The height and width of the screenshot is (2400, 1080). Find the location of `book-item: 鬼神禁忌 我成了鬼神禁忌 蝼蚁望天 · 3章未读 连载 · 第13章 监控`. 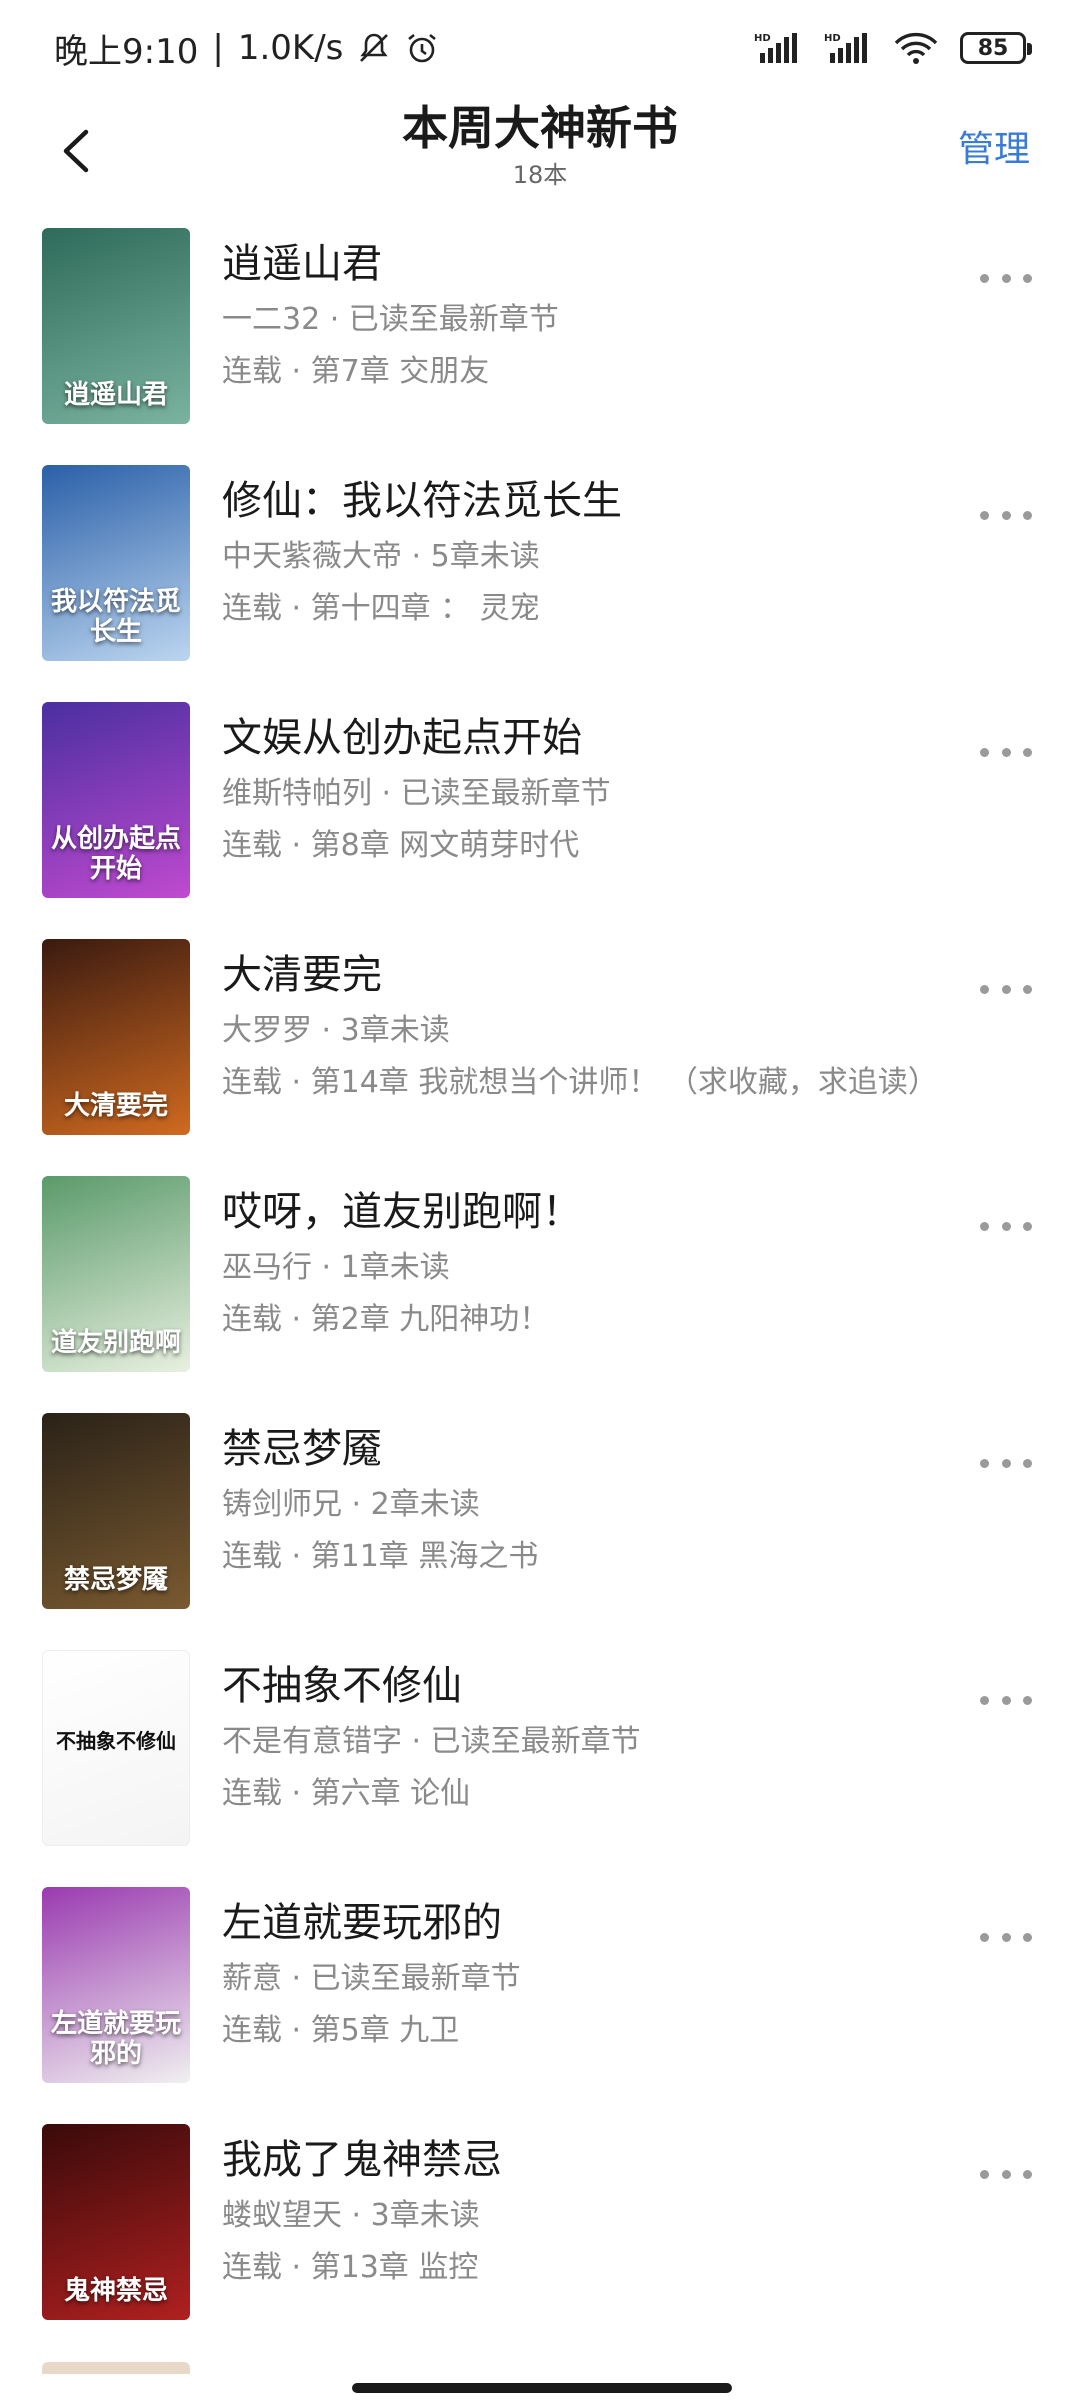

book-item: 鬼神禁忌 我成了鬼神禁忌 蝼蚁望天 · 3章未读 连载 · 第13章 监控 is located at coordinates (540, 2236).